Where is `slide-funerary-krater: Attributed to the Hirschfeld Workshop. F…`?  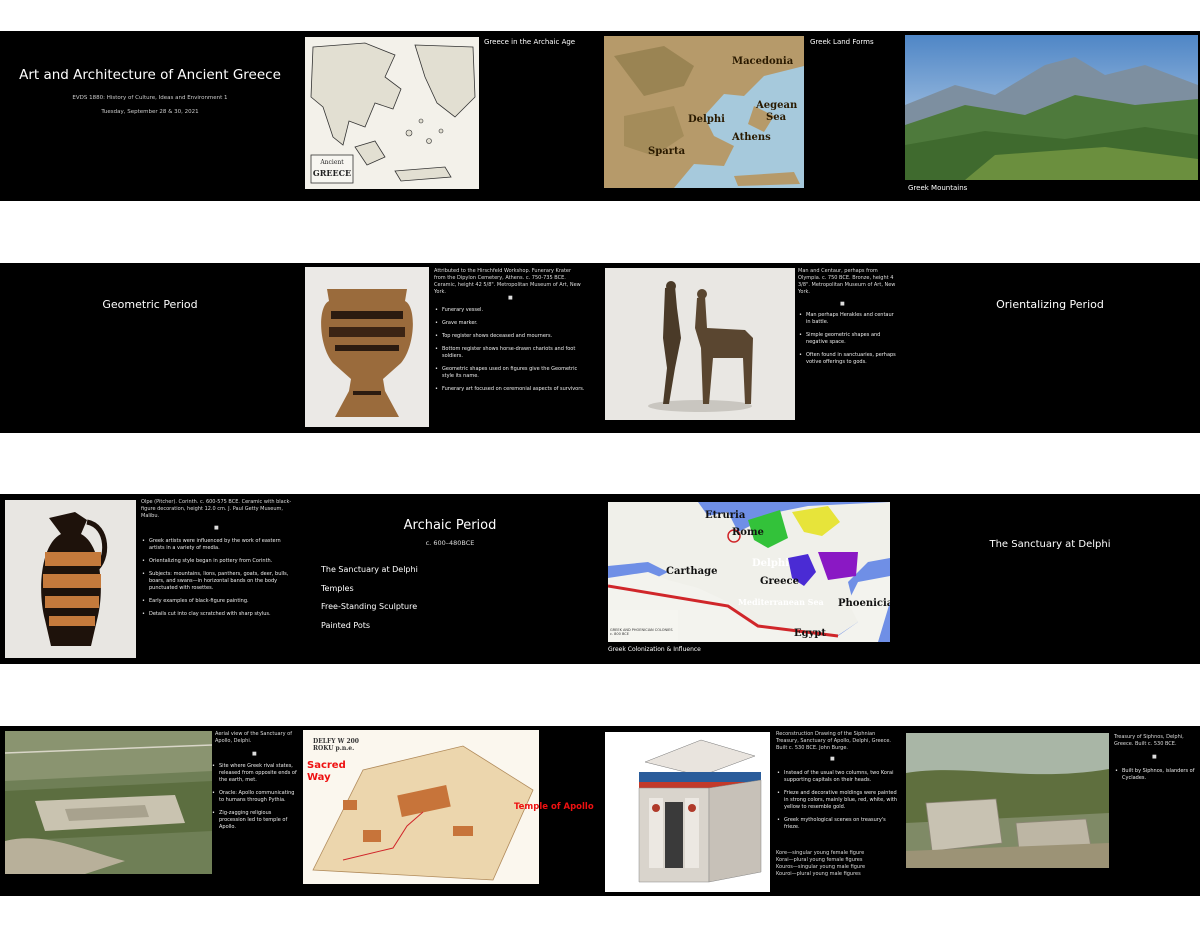 slide-funerary-krater: Attributed to the Hirschfeld Workshop. F… is located at coordinates (450, 348).